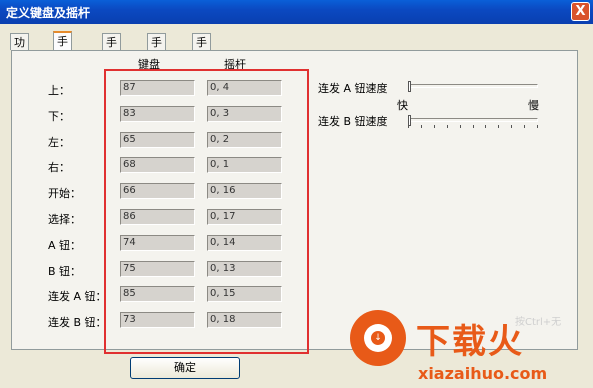  Describe the element at coordinates (59, 167) in the screenshot. I see `row-label: 右：` at that location.